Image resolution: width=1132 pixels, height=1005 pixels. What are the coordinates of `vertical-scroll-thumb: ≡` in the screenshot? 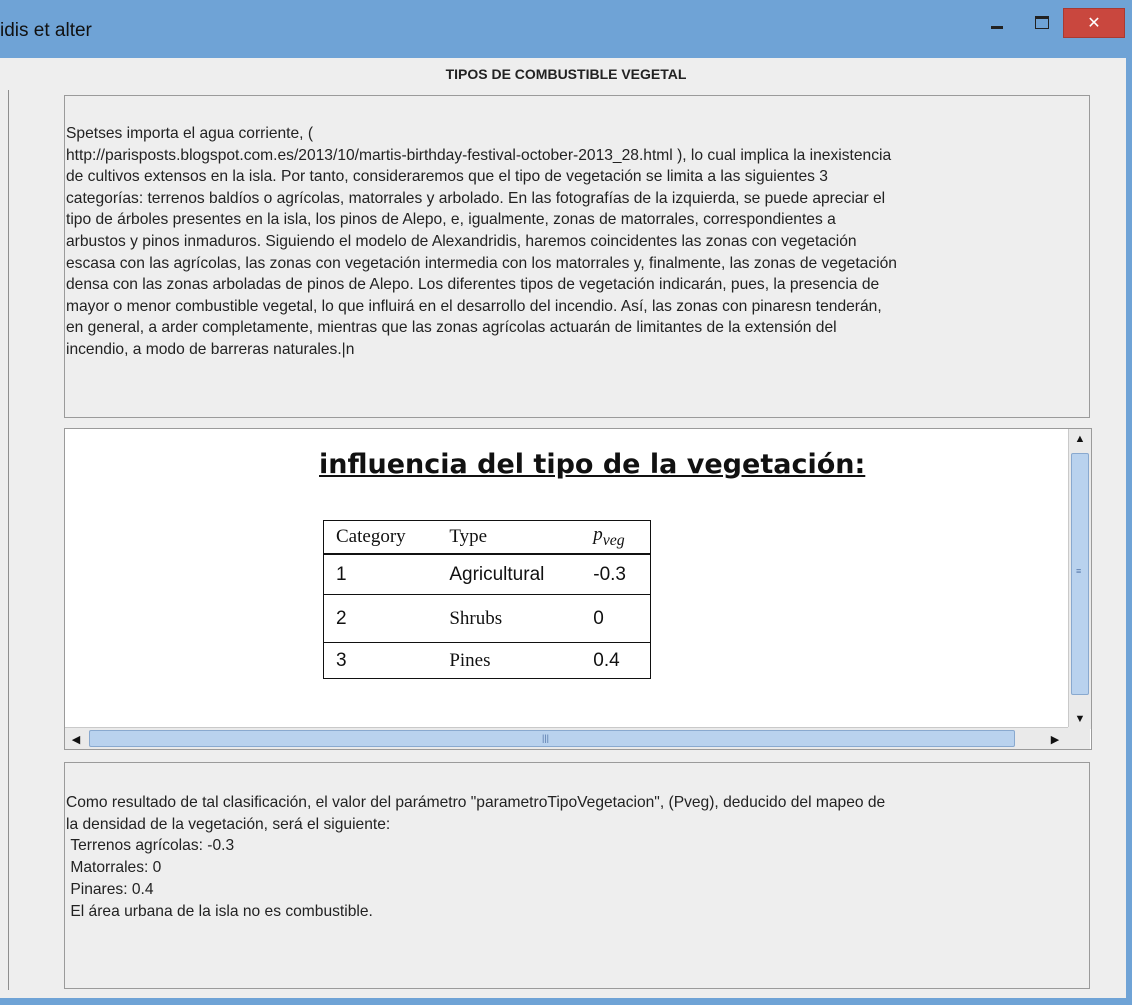 It's located at (1080, 574).